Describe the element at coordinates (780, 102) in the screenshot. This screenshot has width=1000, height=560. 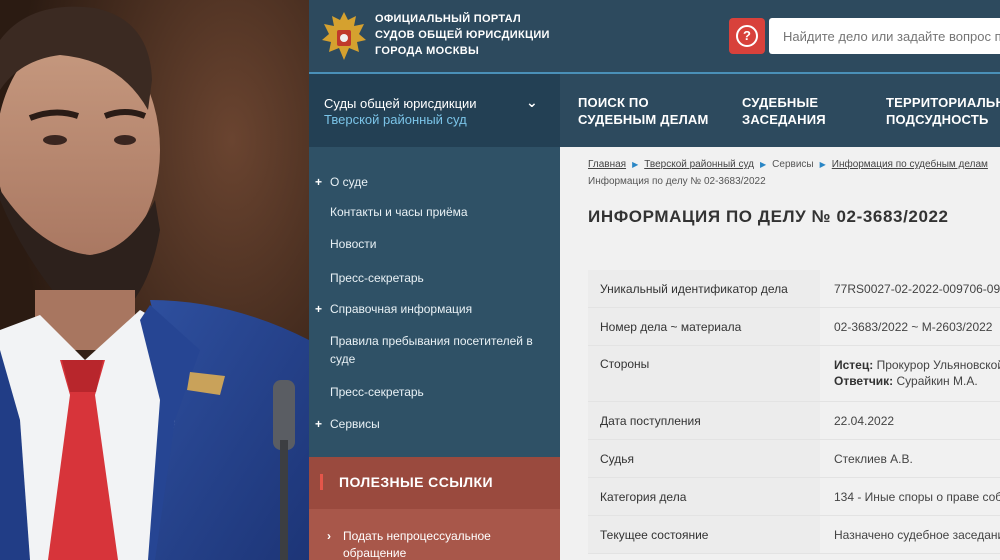
I see `nav-court-hearings-line1: Судебные` at that location.